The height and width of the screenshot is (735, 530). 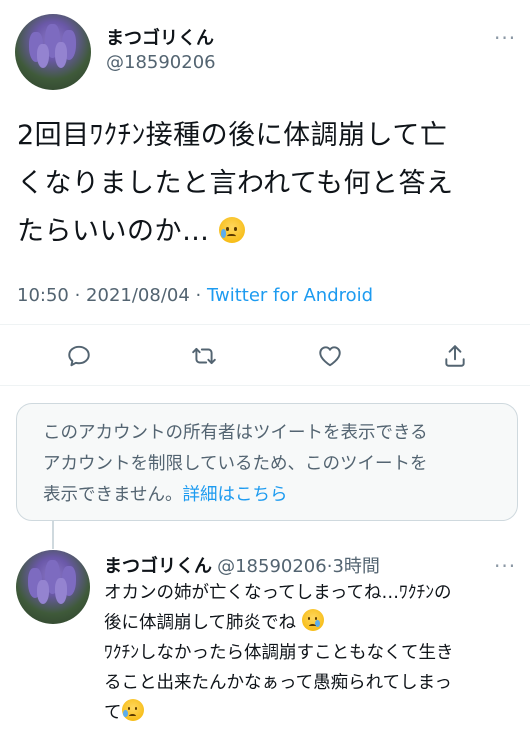 I want to click on crying-face-emoji-icon, so click(x=312, y=620).